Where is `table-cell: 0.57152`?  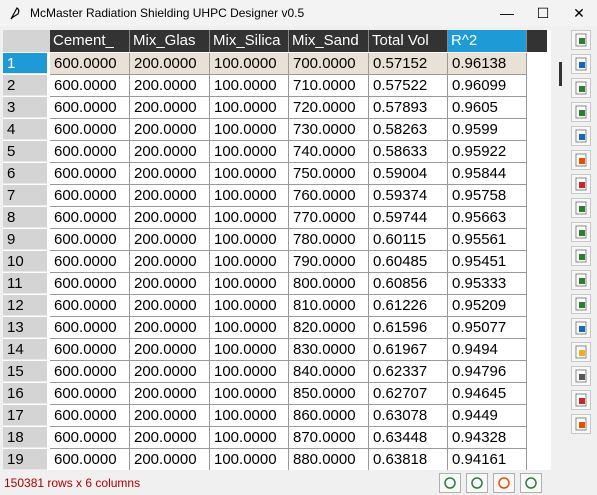
table-cell: 0.57152 is located at coordinates (408, 64).